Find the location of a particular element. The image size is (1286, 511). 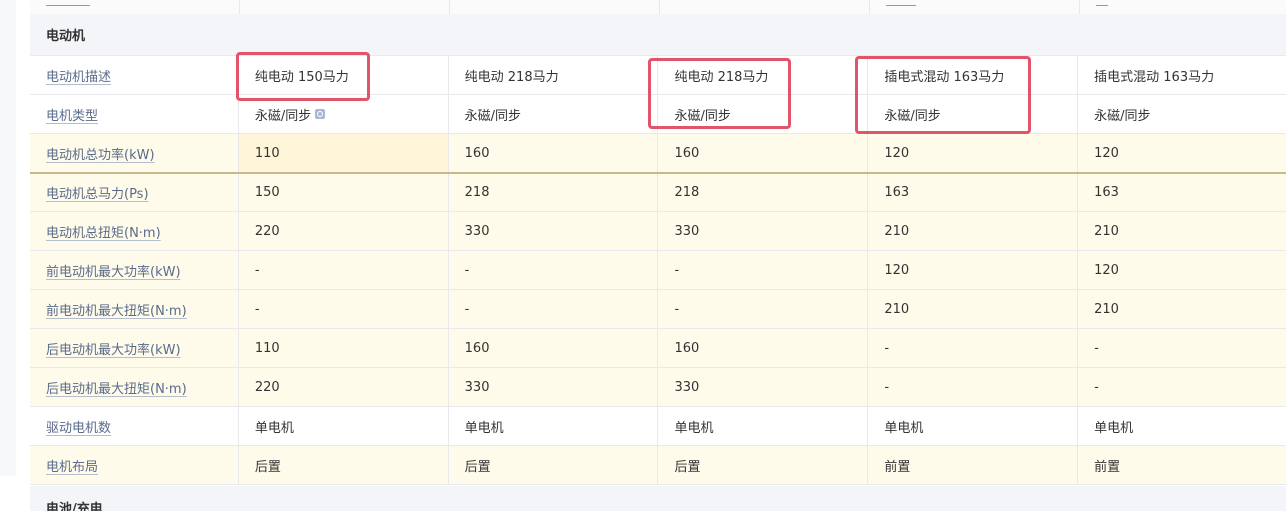

table-row: 电动机总功率(kW) 110 160 160 120 120 is located at coordinates (658, 153).